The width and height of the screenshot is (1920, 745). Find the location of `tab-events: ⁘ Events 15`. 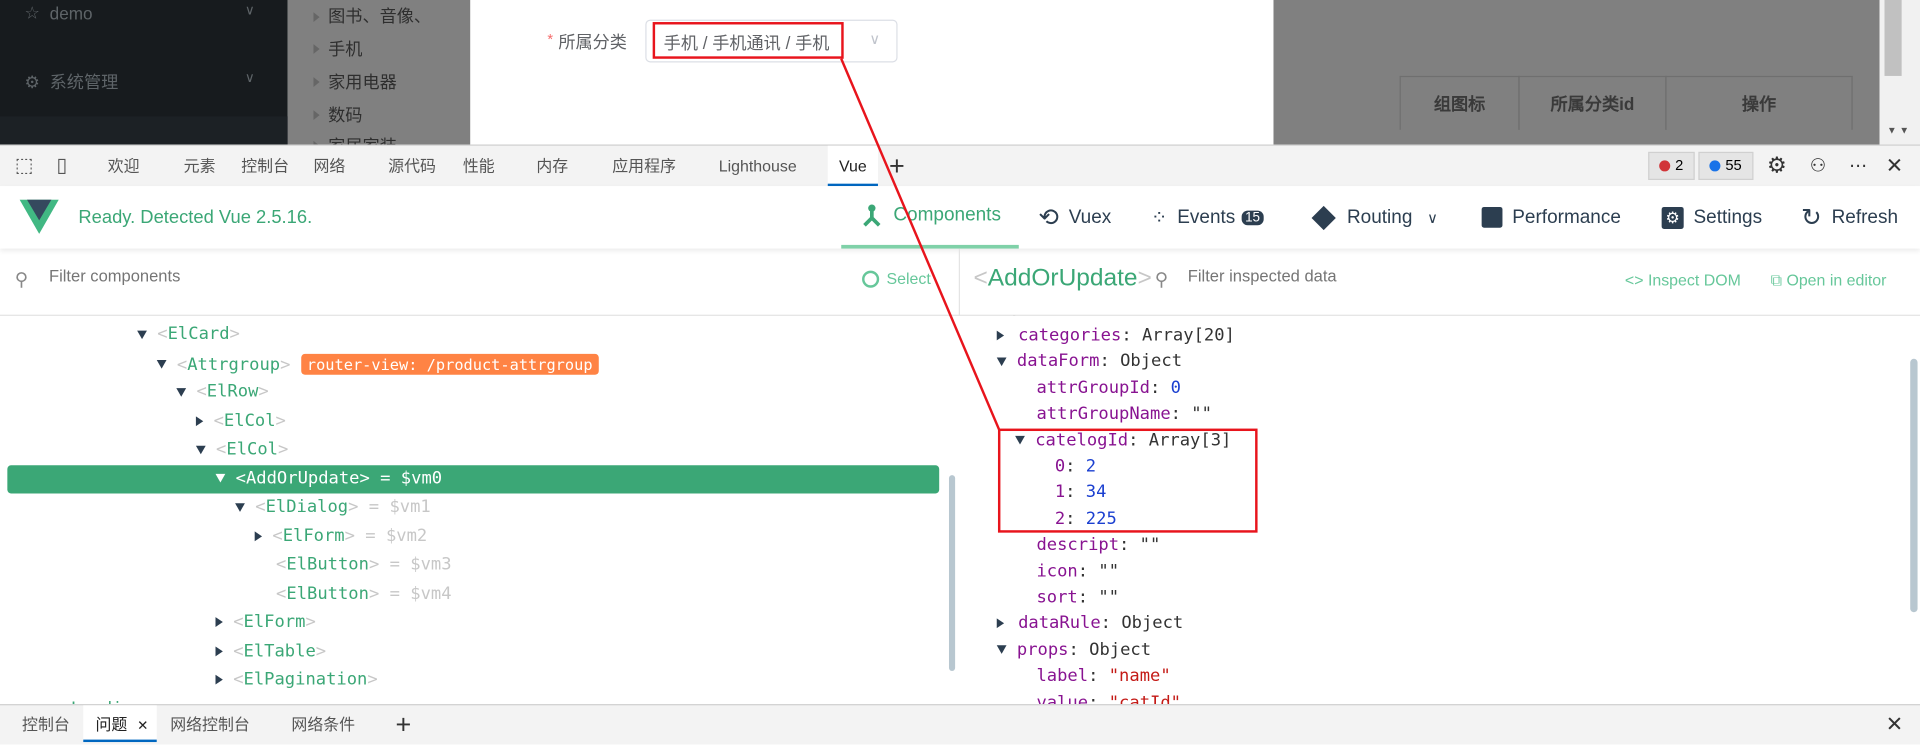

tab-events: ⁘ Events 15 is located at coordinates (1207, 217).